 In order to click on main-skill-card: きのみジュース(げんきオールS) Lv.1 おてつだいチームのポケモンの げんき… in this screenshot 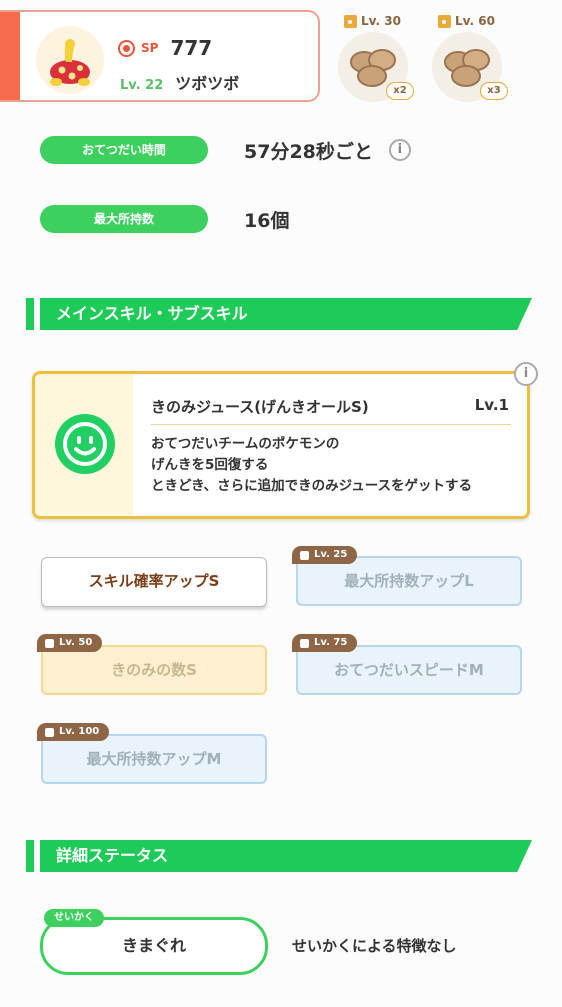, I will do `click(281, 445)`.